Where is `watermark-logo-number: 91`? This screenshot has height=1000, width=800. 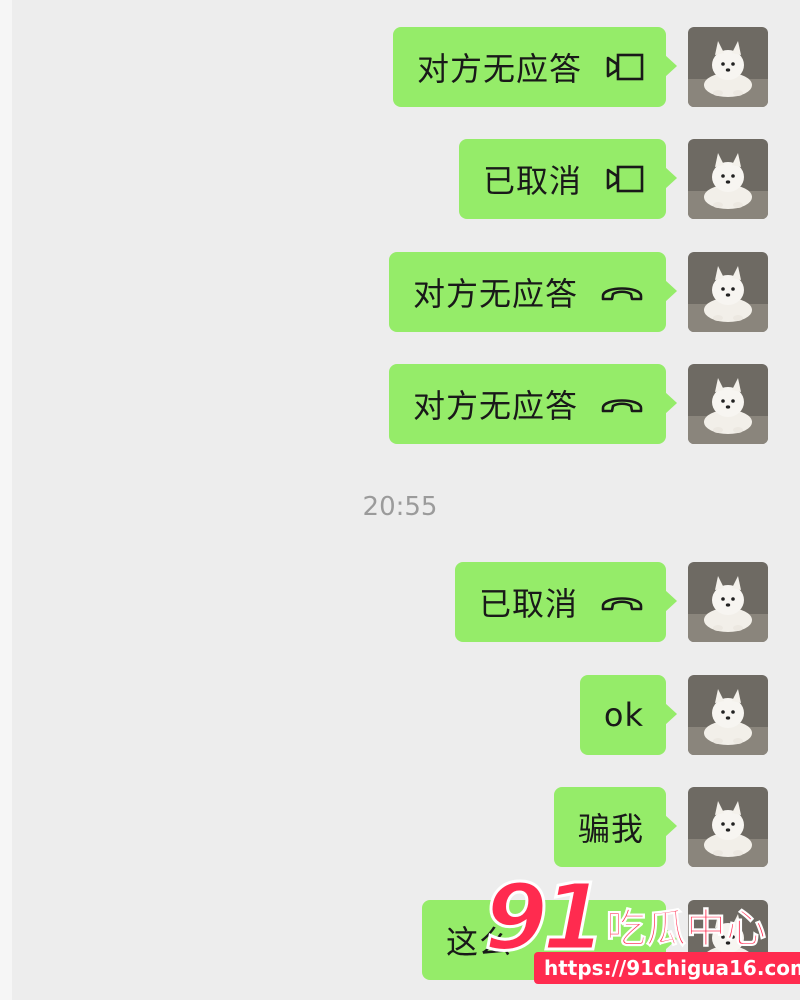 watermark-logo-number: 91 is located at coordinates (544, 917).